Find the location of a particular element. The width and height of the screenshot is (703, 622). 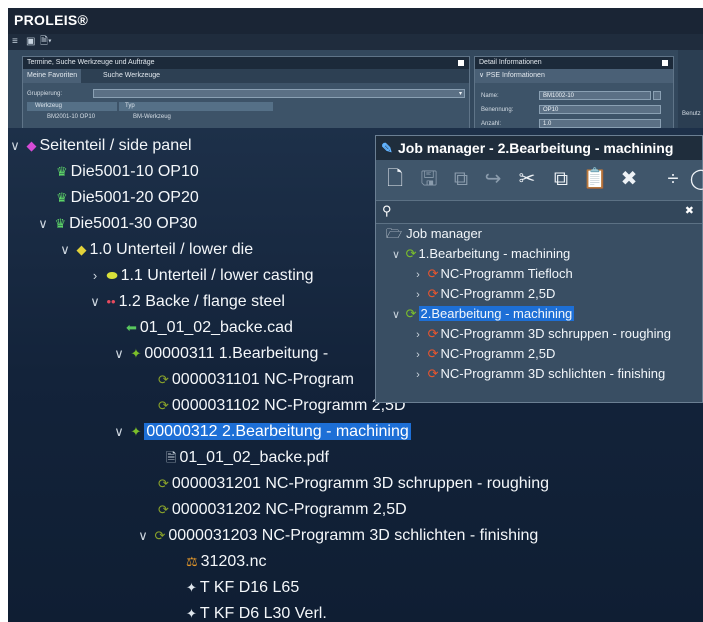

tree-item-tool-d6: ✦ T KF D6 L30 Verl. is located at coordinates (256, 612).